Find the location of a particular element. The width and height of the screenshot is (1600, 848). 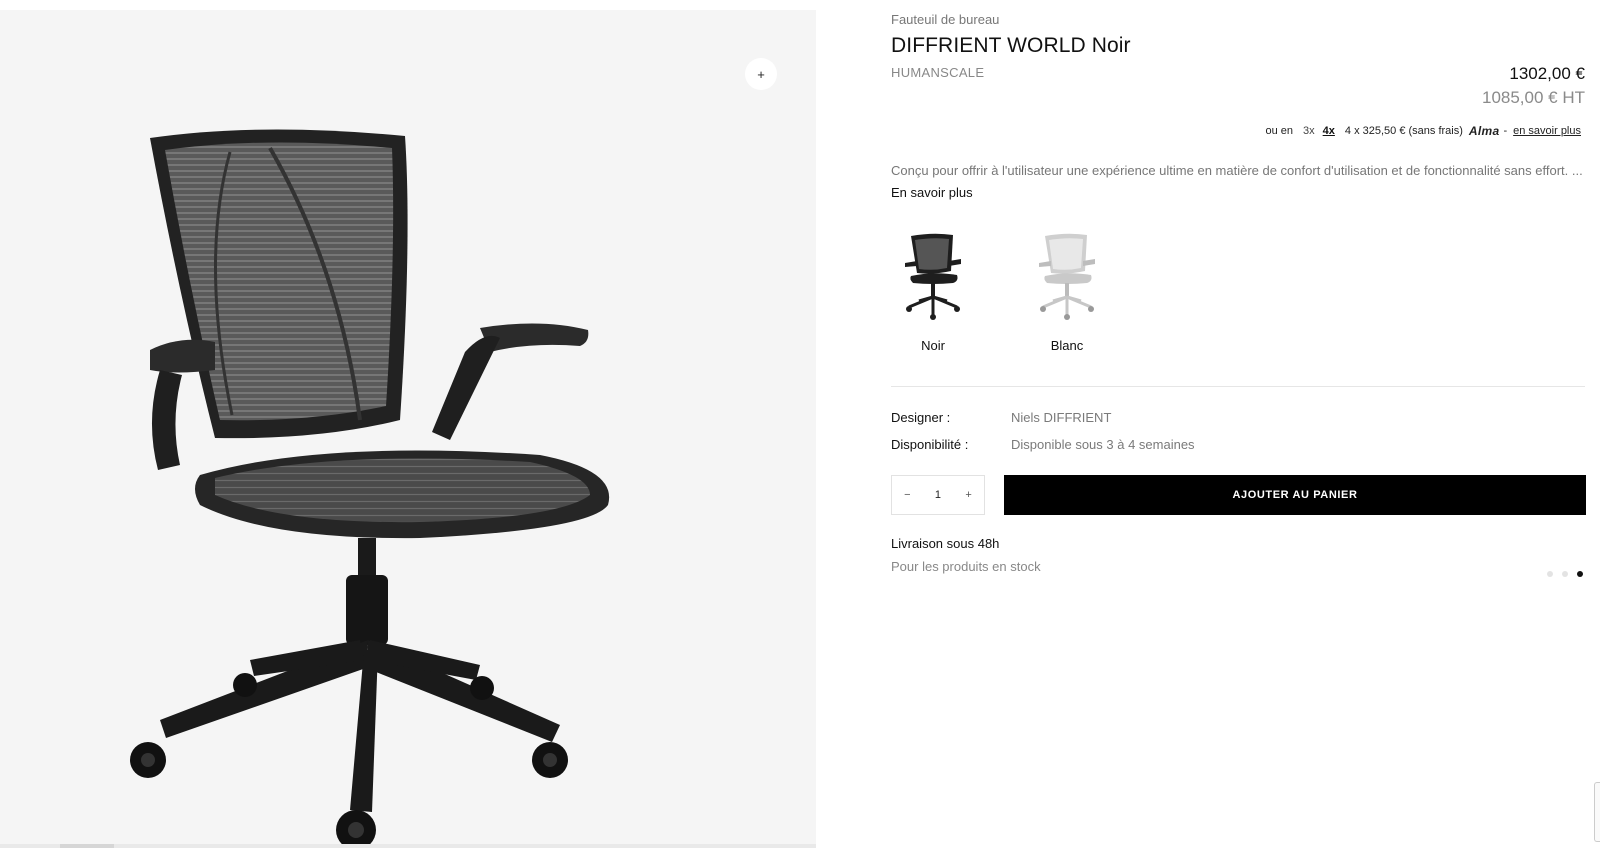

financing-prefix: ou en is located at coordinates (1279, 131).